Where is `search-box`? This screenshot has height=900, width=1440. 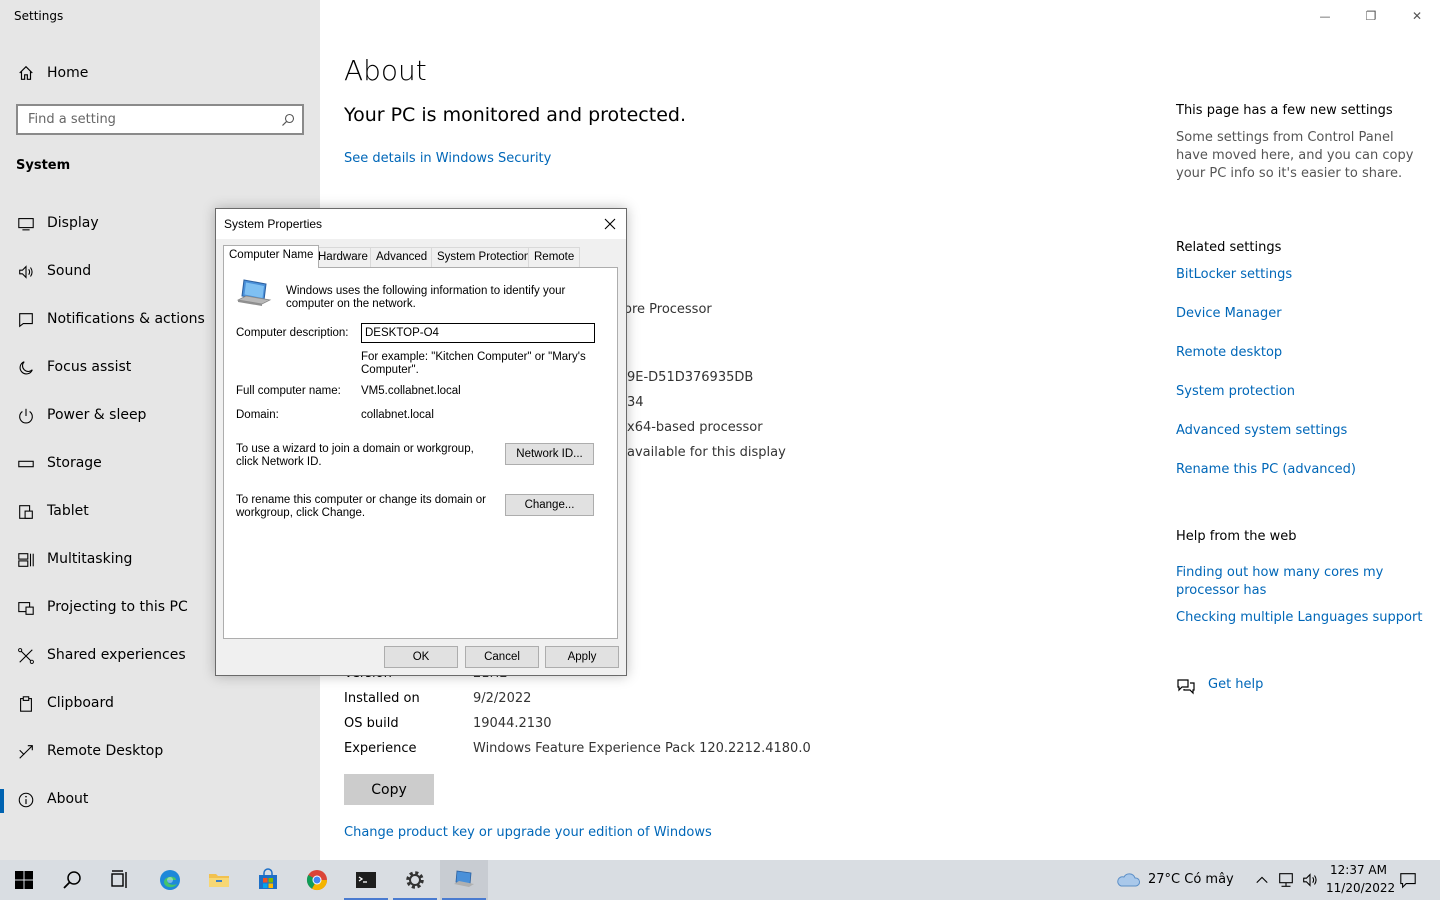 search-box is located at coordinates (160, 119).